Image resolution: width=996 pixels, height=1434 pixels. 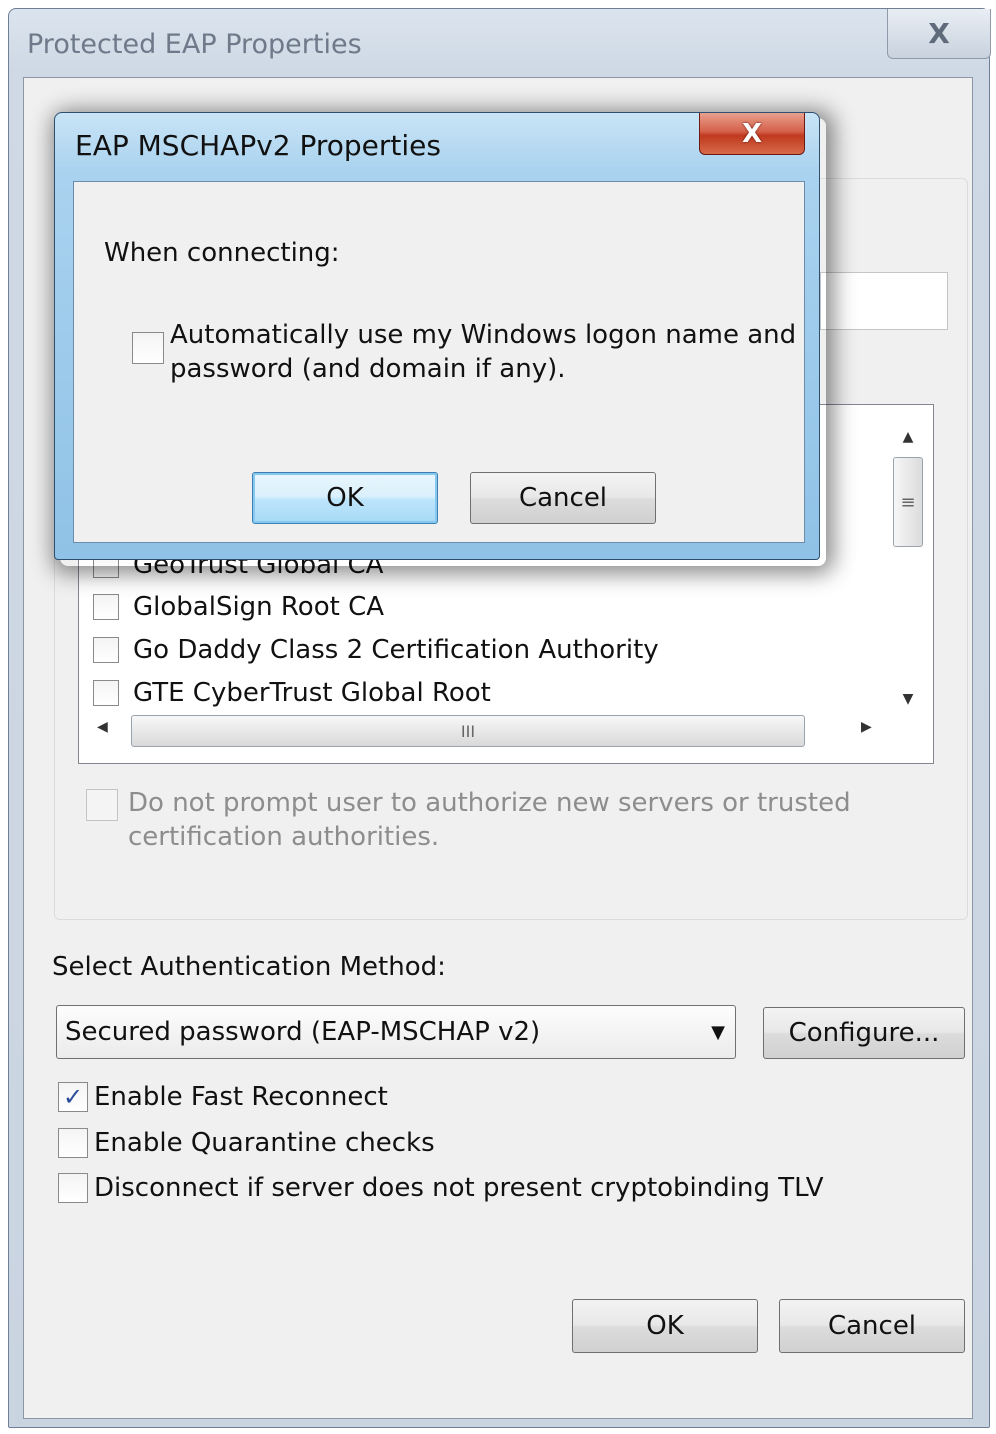 I want to click on chevron-down-icon: ▼, so click(x=718, y=1032).